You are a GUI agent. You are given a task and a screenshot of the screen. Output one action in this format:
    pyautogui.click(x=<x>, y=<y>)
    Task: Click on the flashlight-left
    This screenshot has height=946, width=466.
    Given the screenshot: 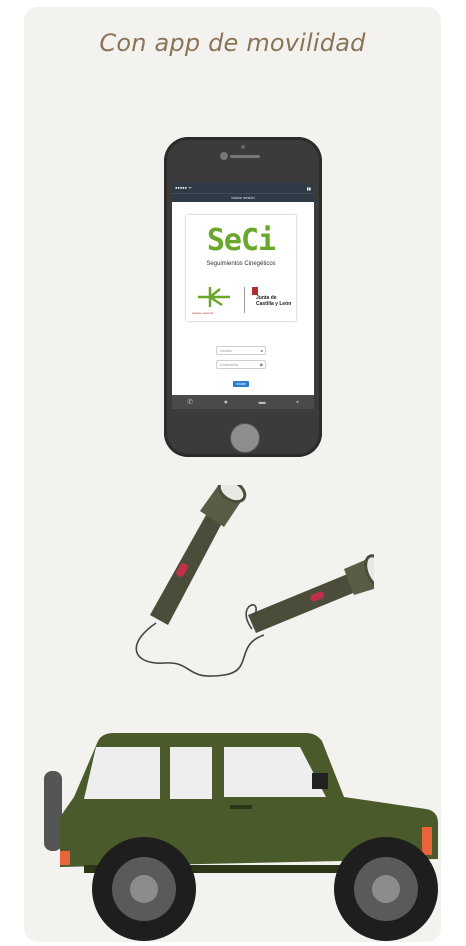 What is the action you would take?
    pyautogui.click(x=198, y=555)
    